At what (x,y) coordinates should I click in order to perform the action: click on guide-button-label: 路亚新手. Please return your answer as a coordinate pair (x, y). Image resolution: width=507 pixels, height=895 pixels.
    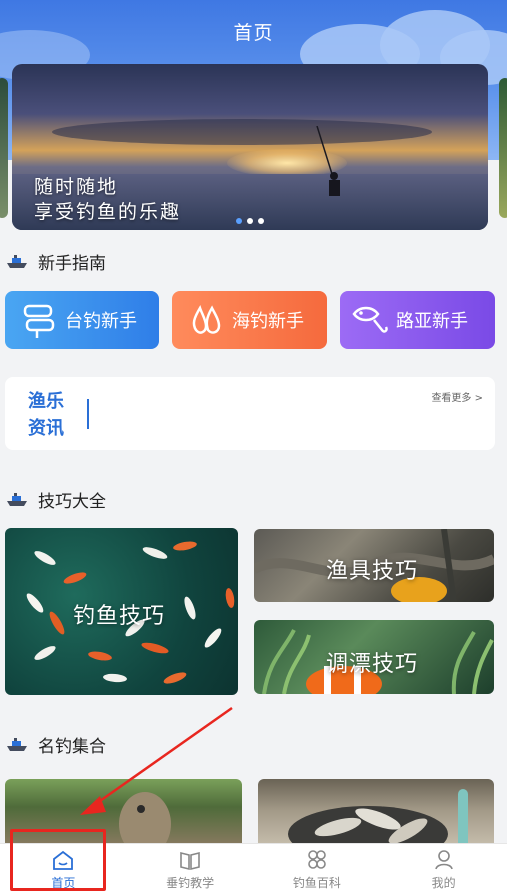
    Looking at the image, I should click on (432, 321).